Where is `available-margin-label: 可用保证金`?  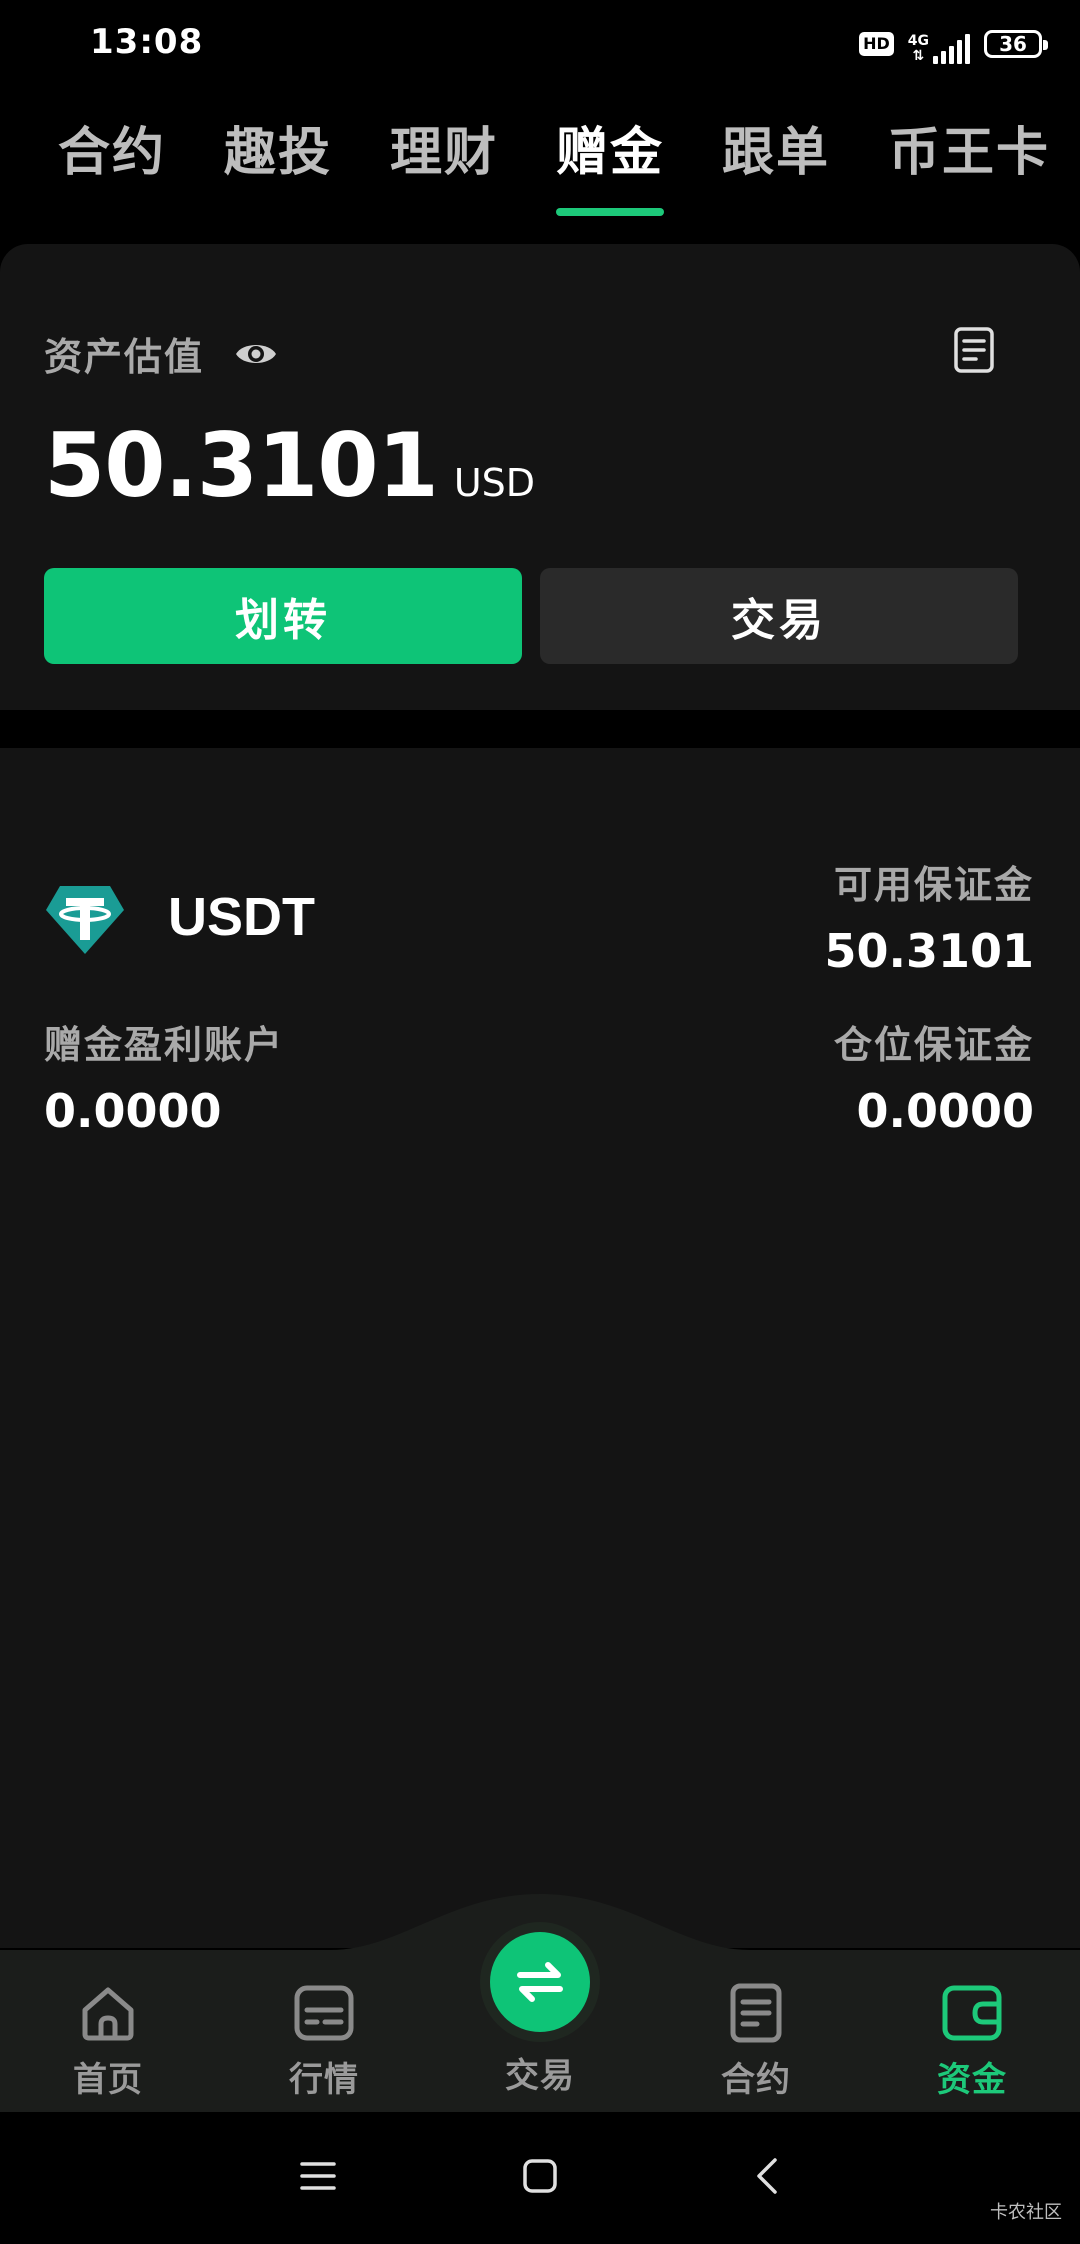
available-margin-label: 可用保证金 is located at coordinates (933, 885).